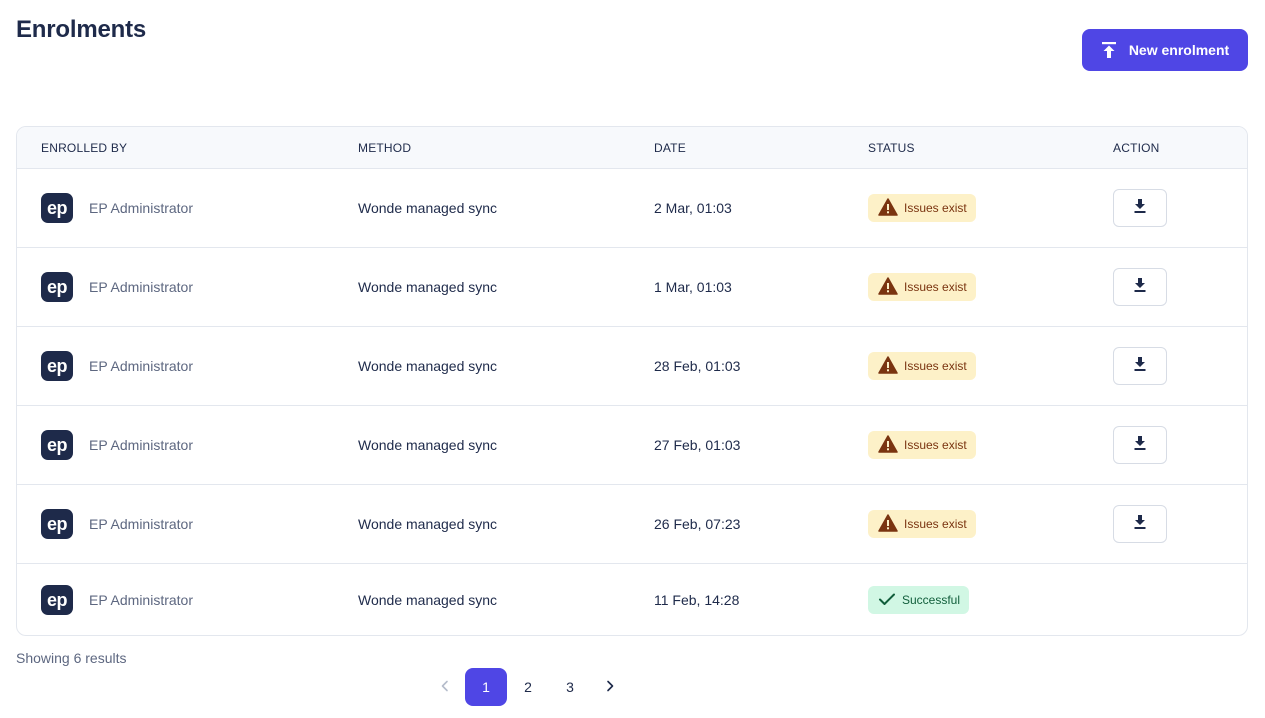  I want to click on table-header: ENROLLED BY METHOD DATE STATUS ACTION, so click(632, 148).